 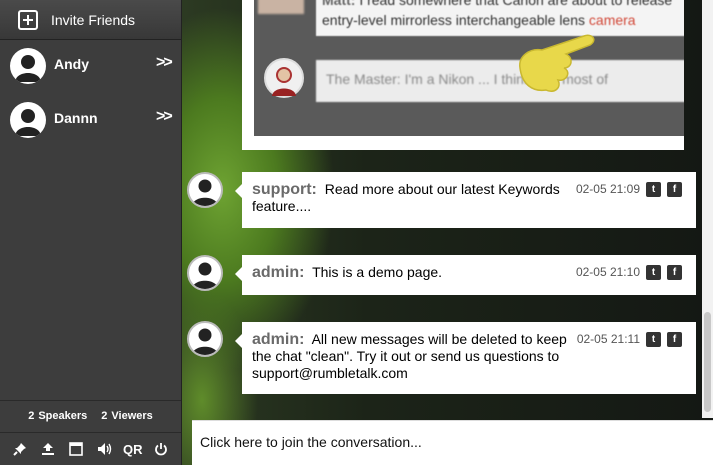 What do you see at coordinates (104, 415) in the screenshot?
I see `viewers-count: 2` at bounding box center [104, 415].